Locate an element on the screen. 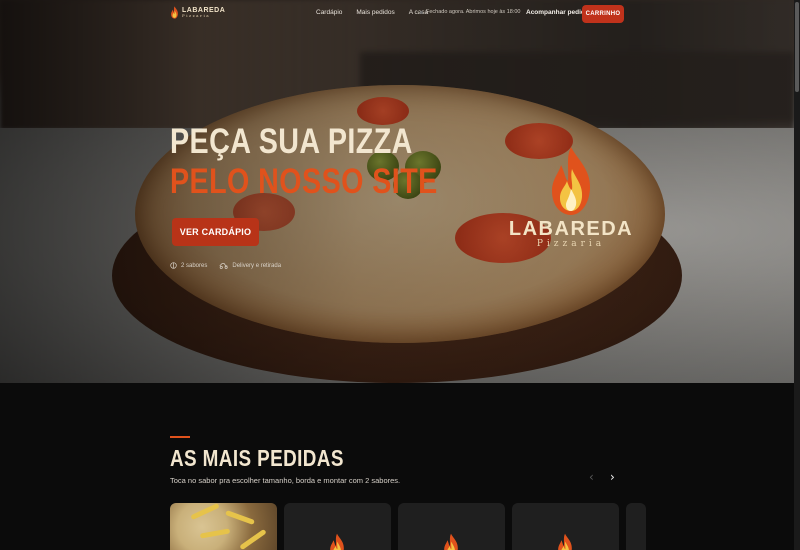 This screenshot has width=800, height=550. flame-logo-icon is located at coordinates (571, 181).